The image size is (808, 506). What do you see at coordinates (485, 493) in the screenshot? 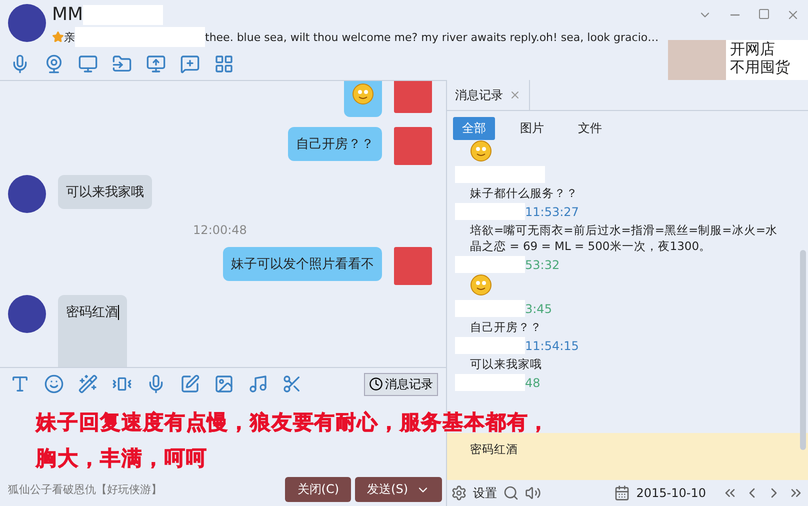
I see `settings-label: 设置` at bounding box center [485, 493].